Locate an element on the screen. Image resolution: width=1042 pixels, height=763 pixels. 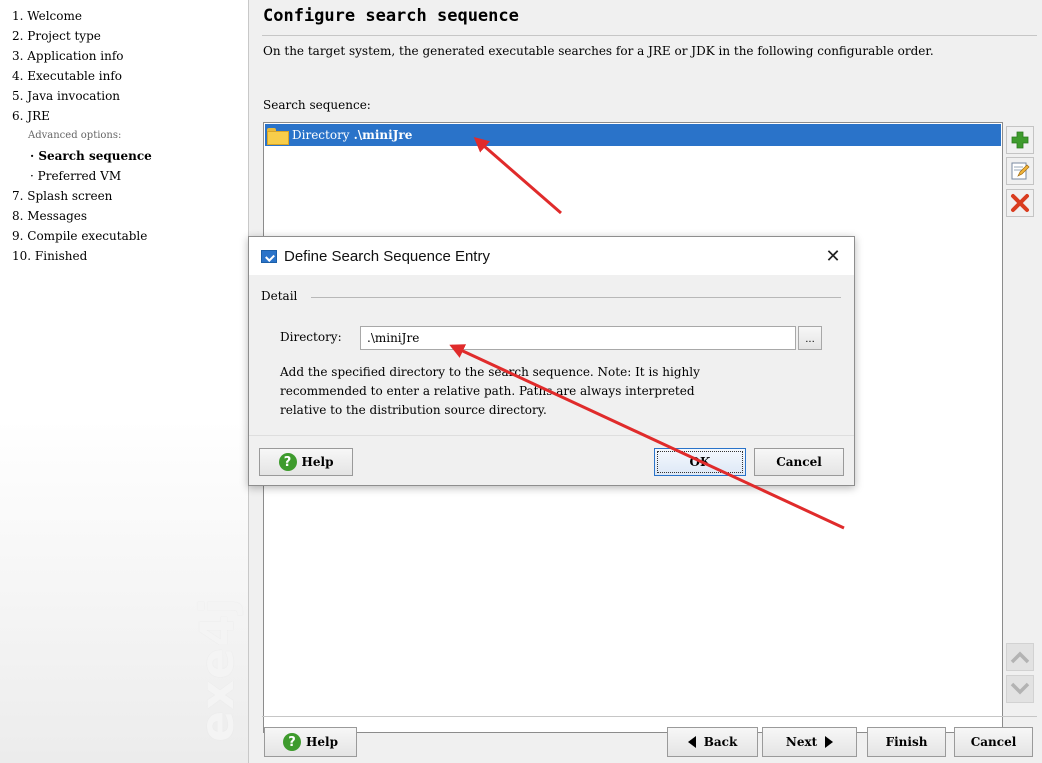
ok-button: OK is located at coordinates (700, 462).